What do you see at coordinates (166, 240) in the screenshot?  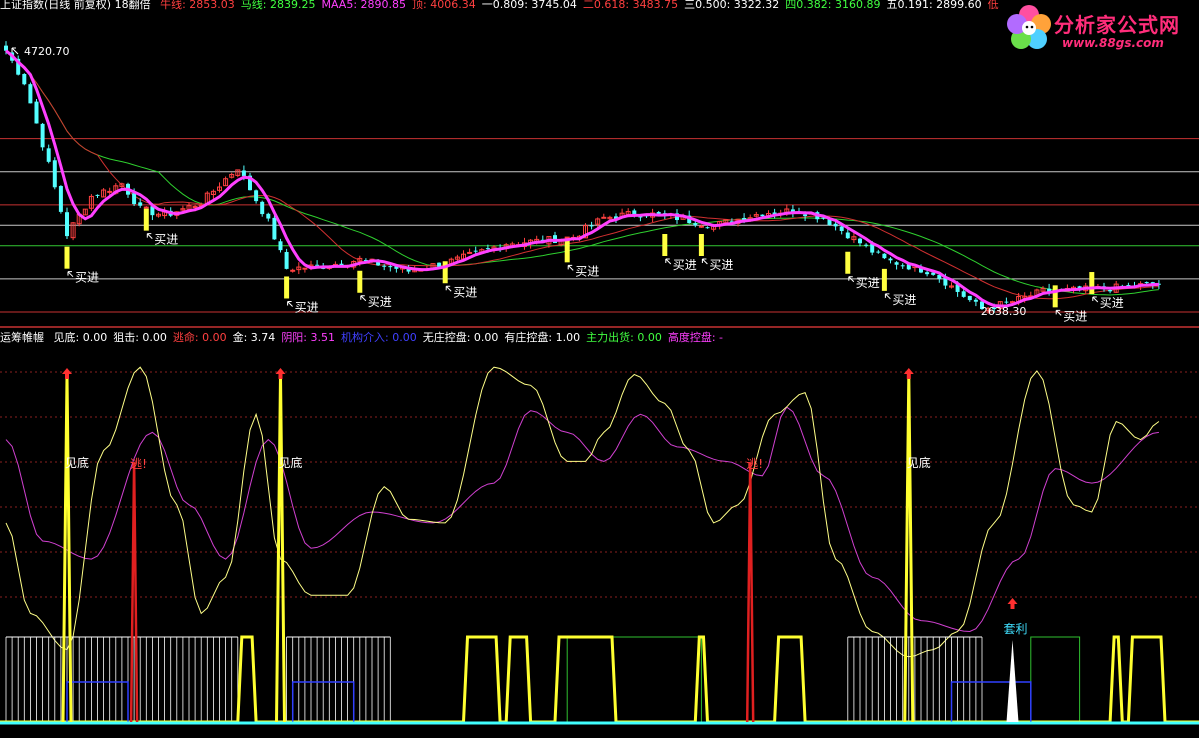 I see `buy-label-1: 买进` at bounding box center [166, 240].